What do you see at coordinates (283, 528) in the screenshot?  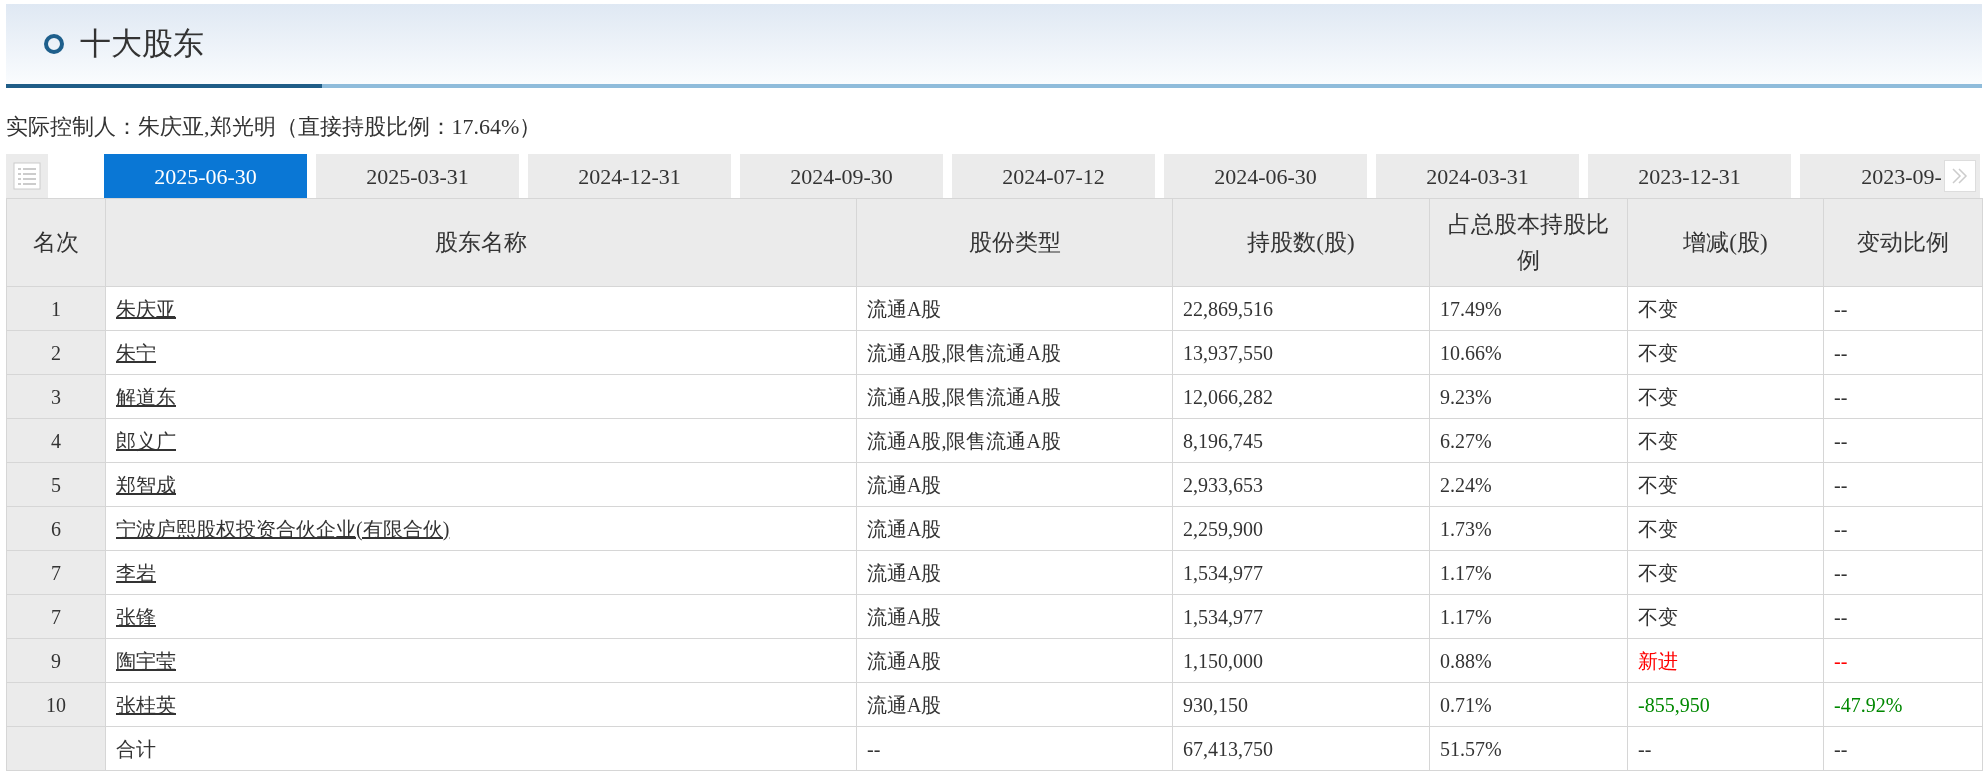 I see `shareholder-link: 宁波庐熙股权投资合伙企业(有限合伙)` at bounding box center [283, 528].